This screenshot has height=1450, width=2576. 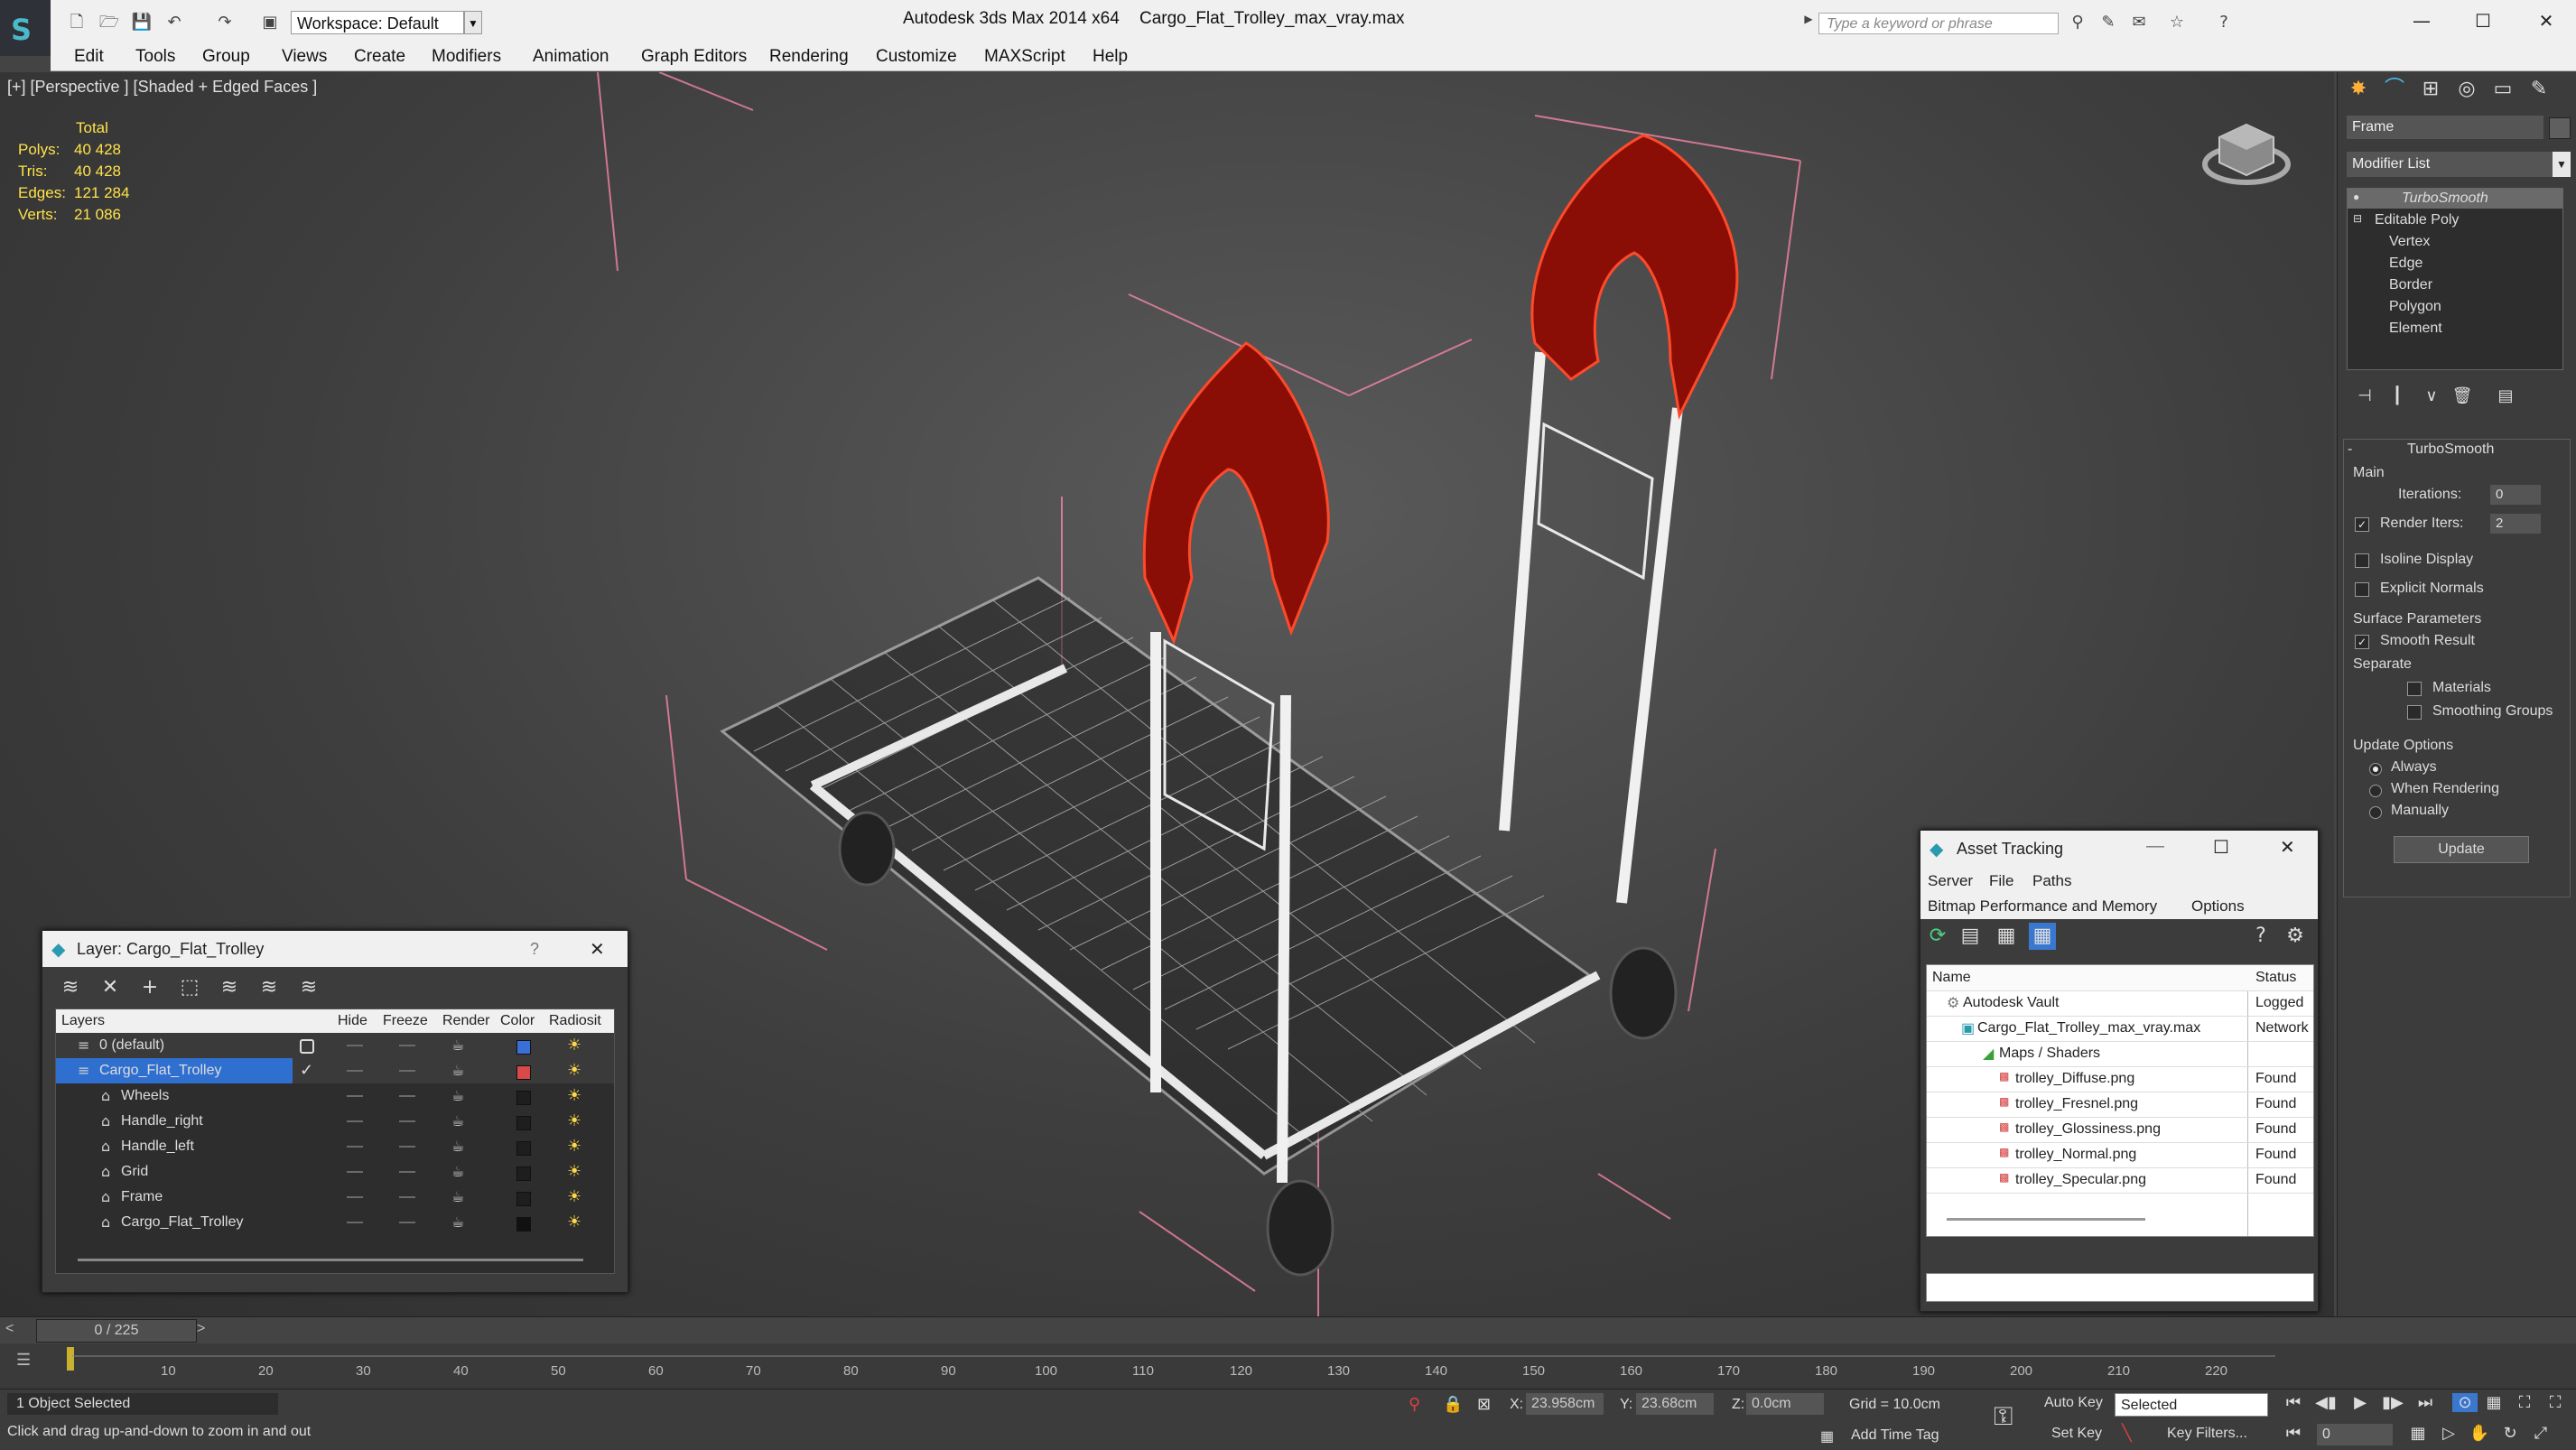 I want to click on horizontal-scrollbar, so click(x=2046, y=1219).